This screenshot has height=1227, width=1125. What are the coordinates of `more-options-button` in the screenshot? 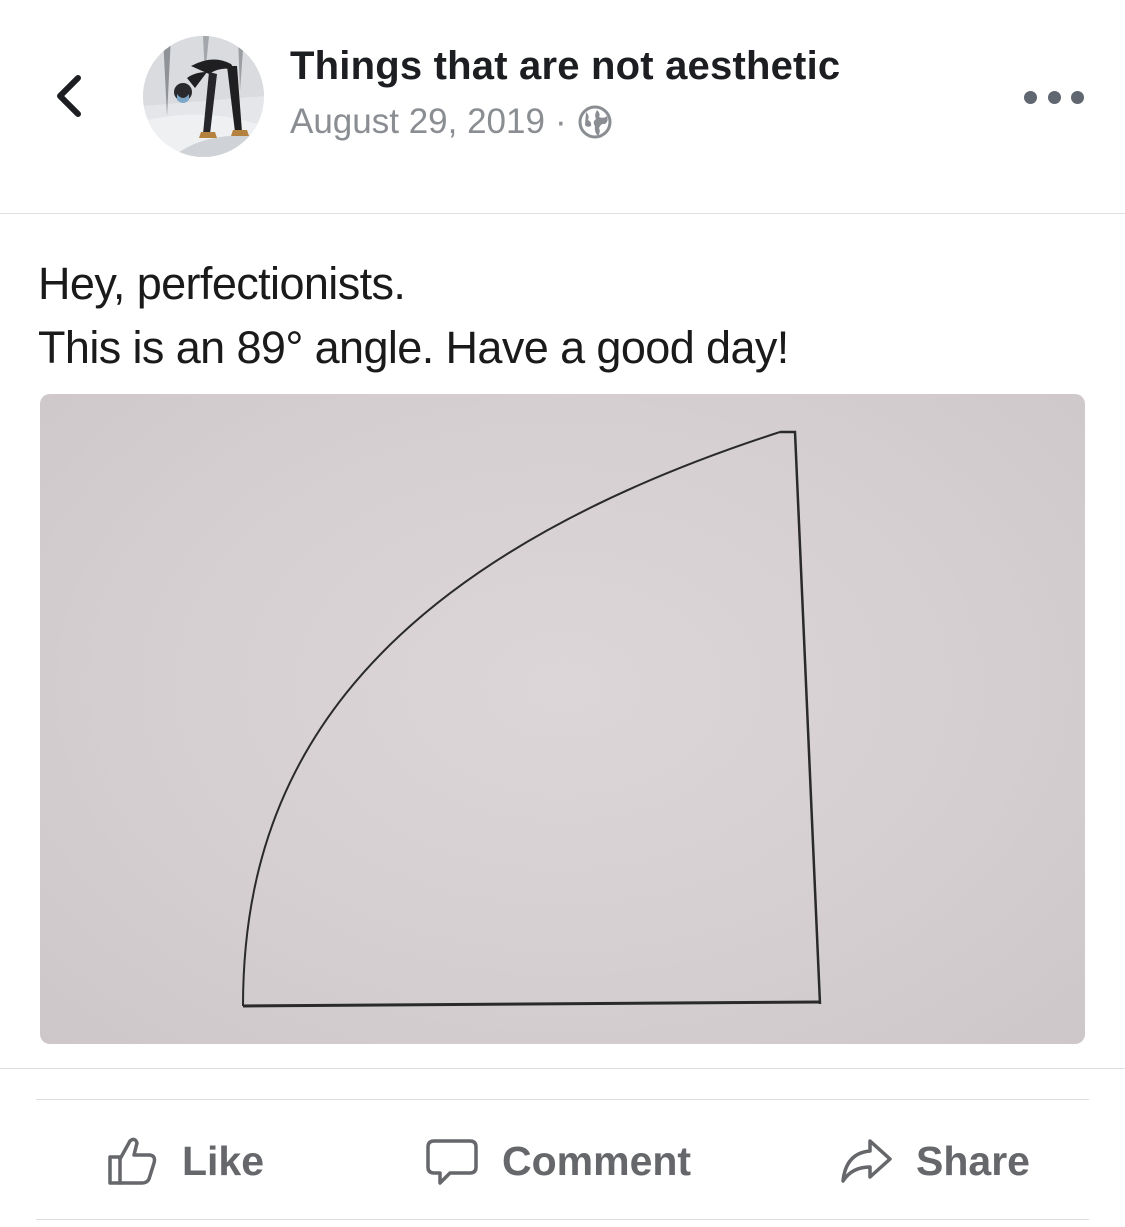 It's located at (1054, 97).